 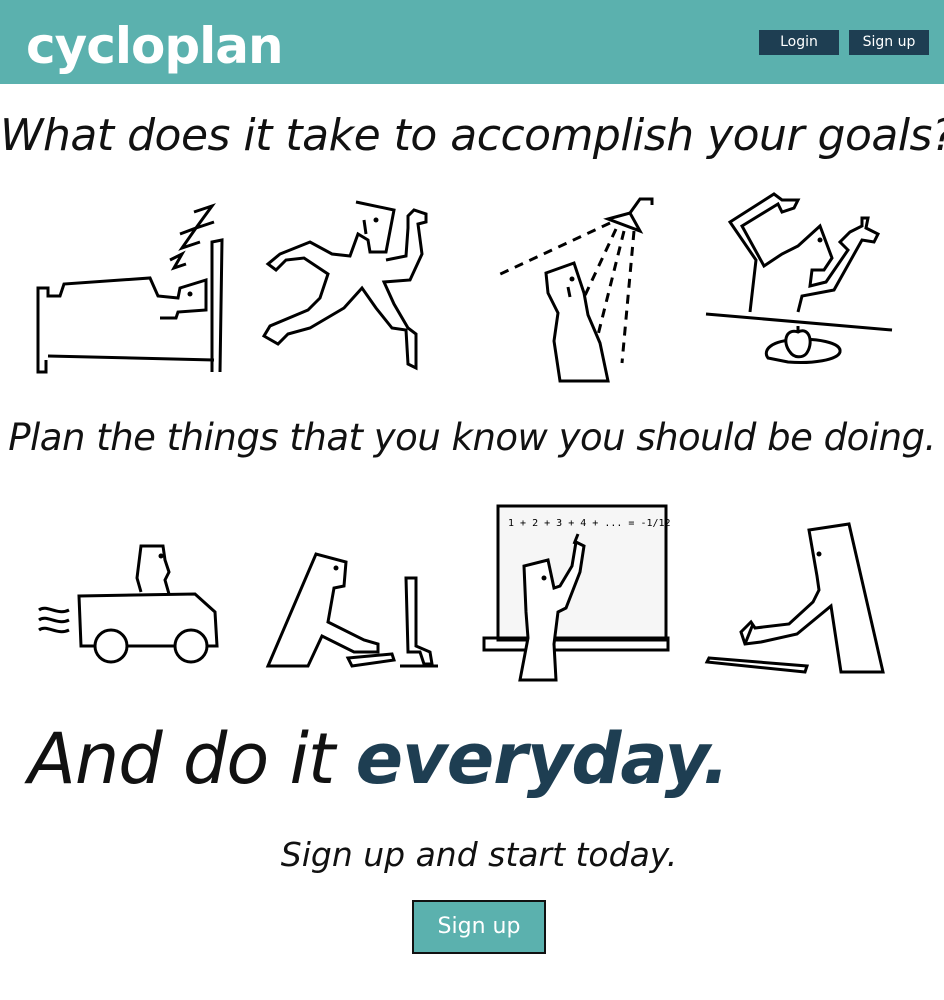 What do you see at coordinates (128, 604) in the screenshot?
I see `person-driving-car-icon` at bounding box center [128, 604].